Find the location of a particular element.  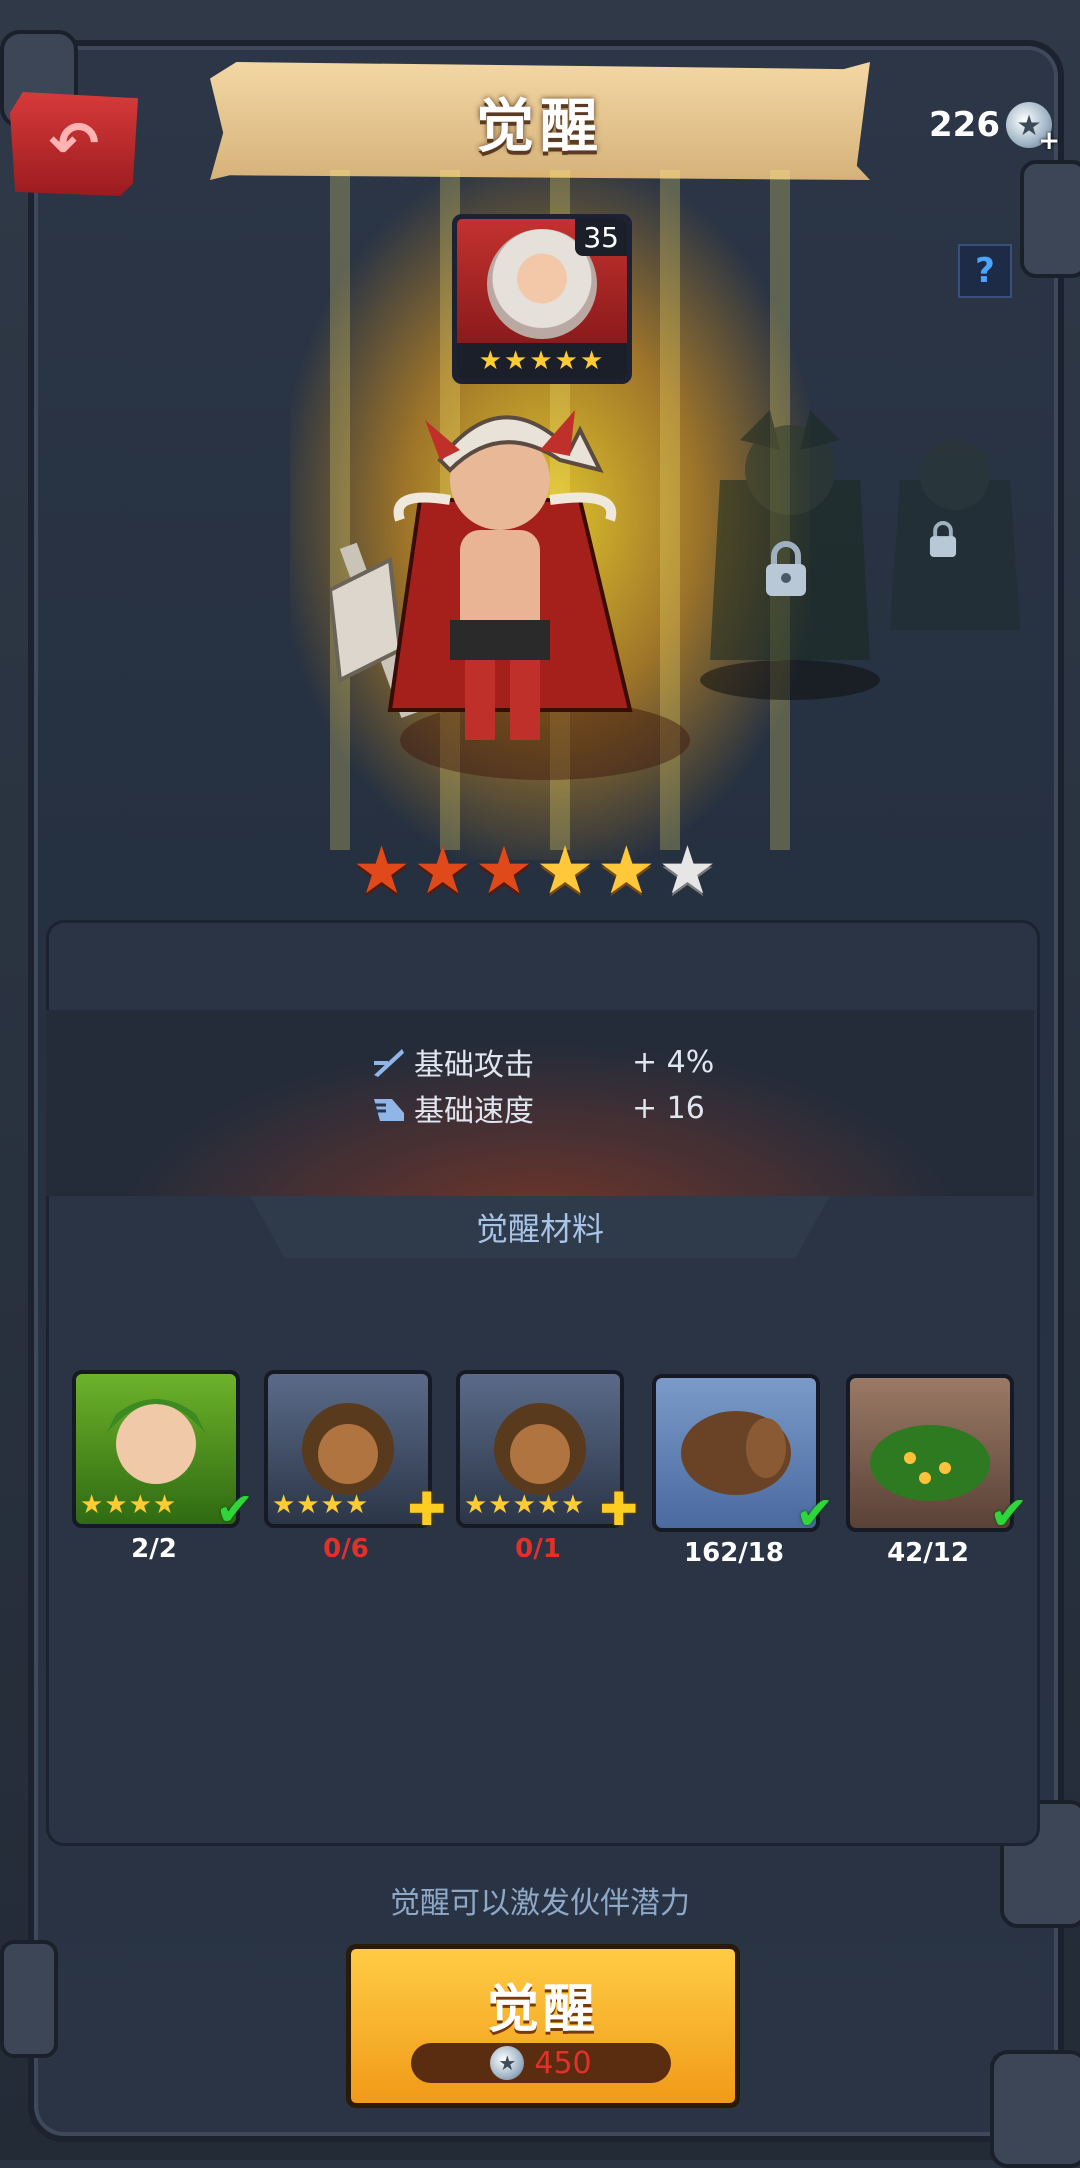

add-currency-icon: + is located at coordinates (1049, 141).